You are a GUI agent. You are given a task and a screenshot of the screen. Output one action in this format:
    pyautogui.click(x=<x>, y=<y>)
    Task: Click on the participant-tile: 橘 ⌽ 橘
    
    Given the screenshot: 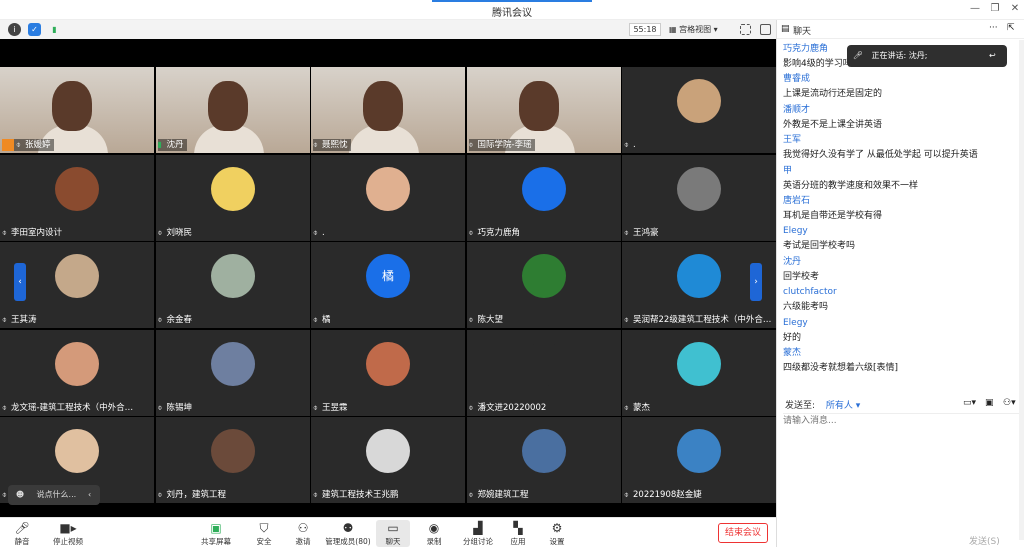 What is the action you would take?
    pyautogui.click(x=388, y=285)
    